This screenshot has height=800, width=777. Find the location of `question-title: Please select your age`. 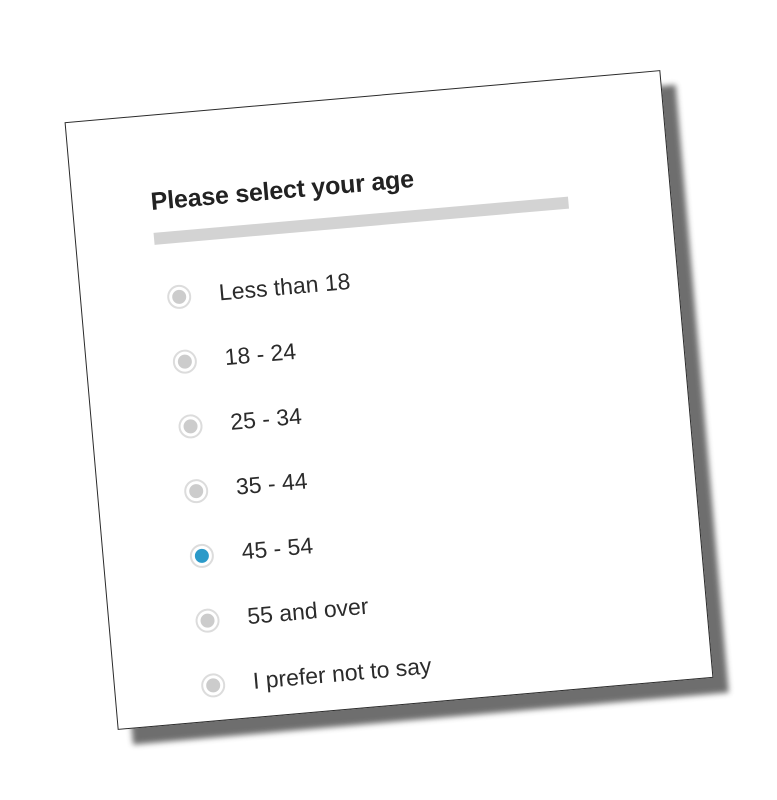

question-title: Please select your age is located at coordinates (282, 190).